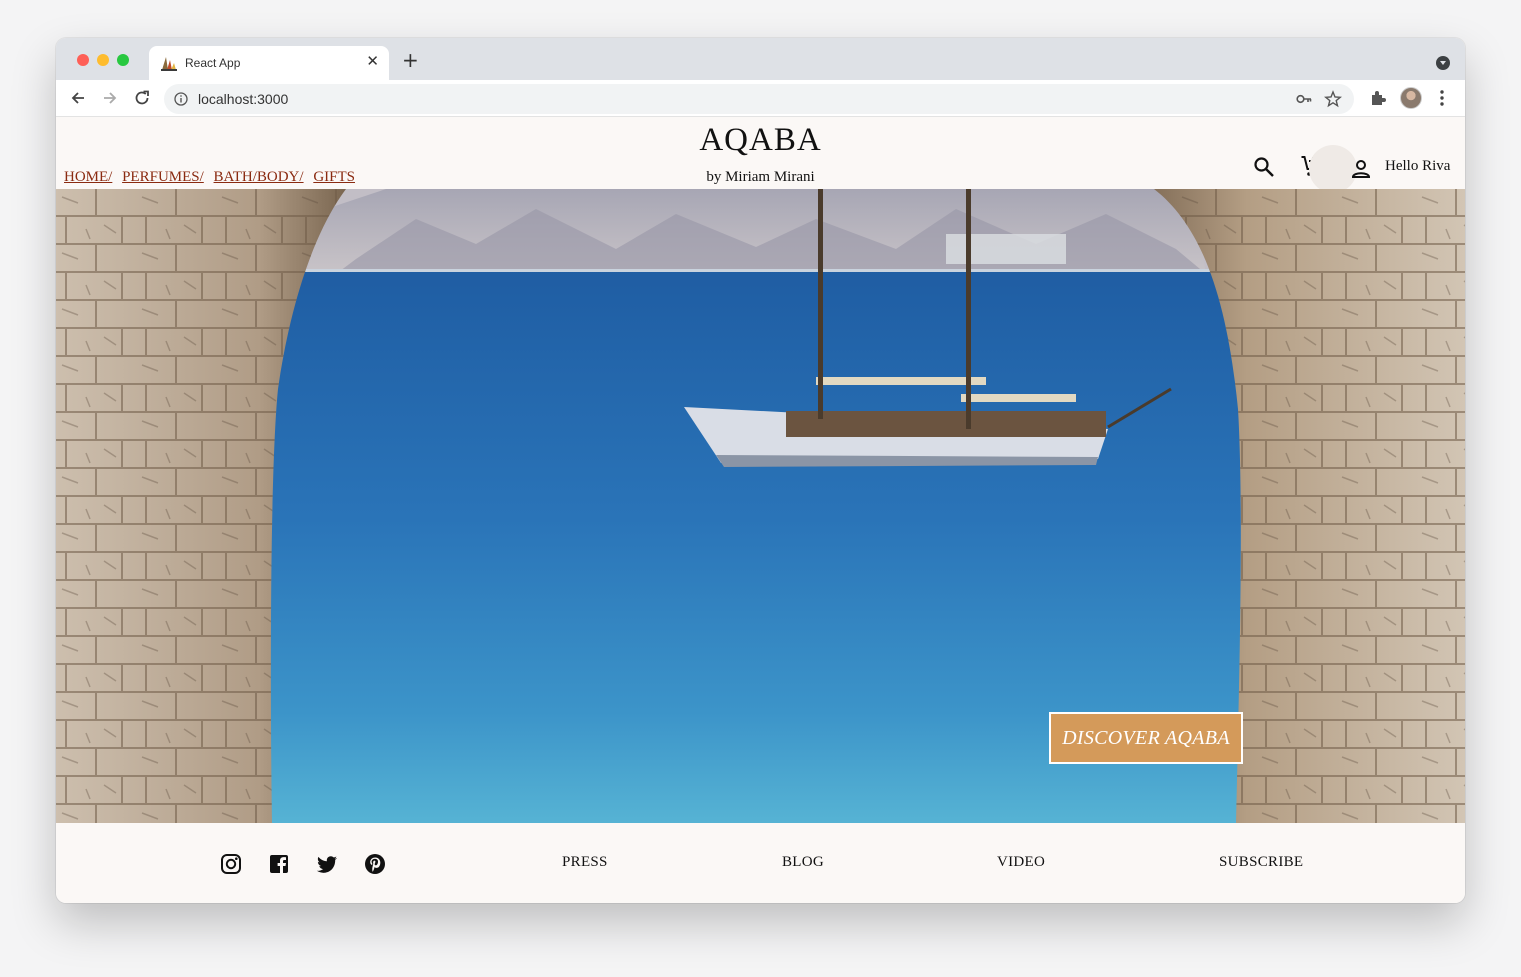 Image resolution: width=1521 pixels, height=977 pixels. What do you see at coordinates (803, 862) in the screenshot?
I see `footer-link-blog: BLOG` at bounding box center [803, 862].